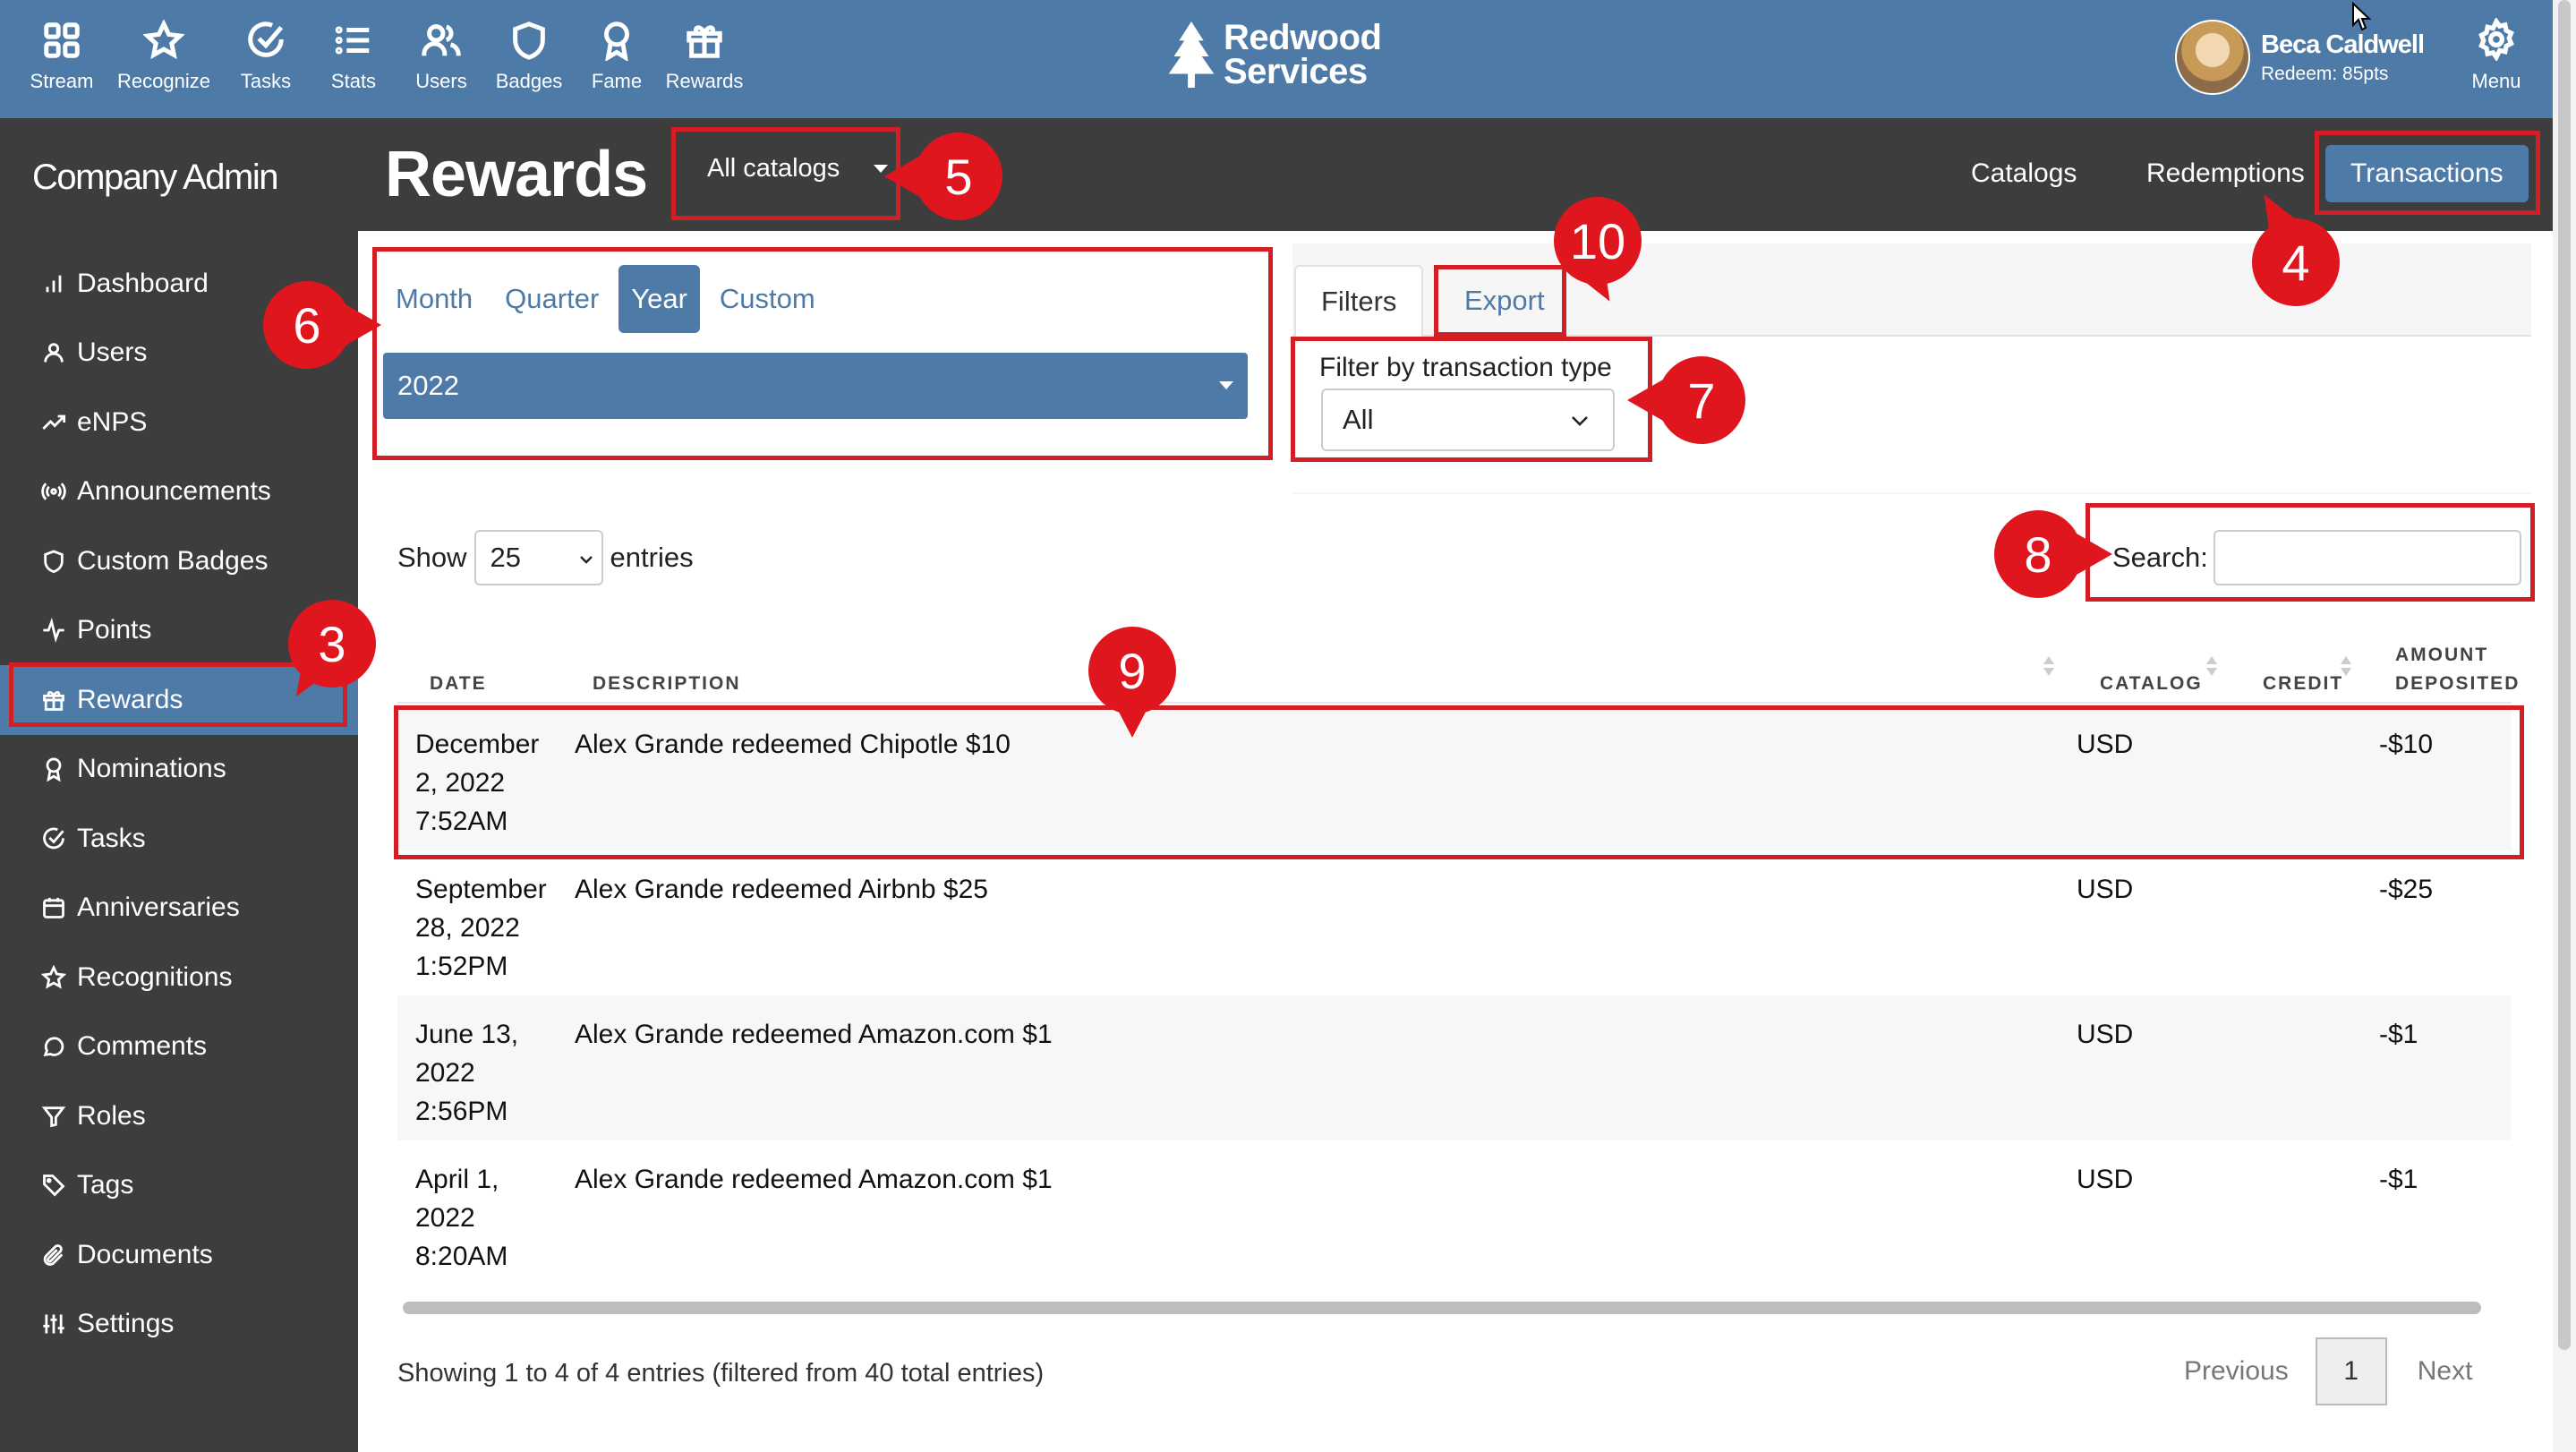  I want to click on nav-rewards: Rewards, so click(704, 59).